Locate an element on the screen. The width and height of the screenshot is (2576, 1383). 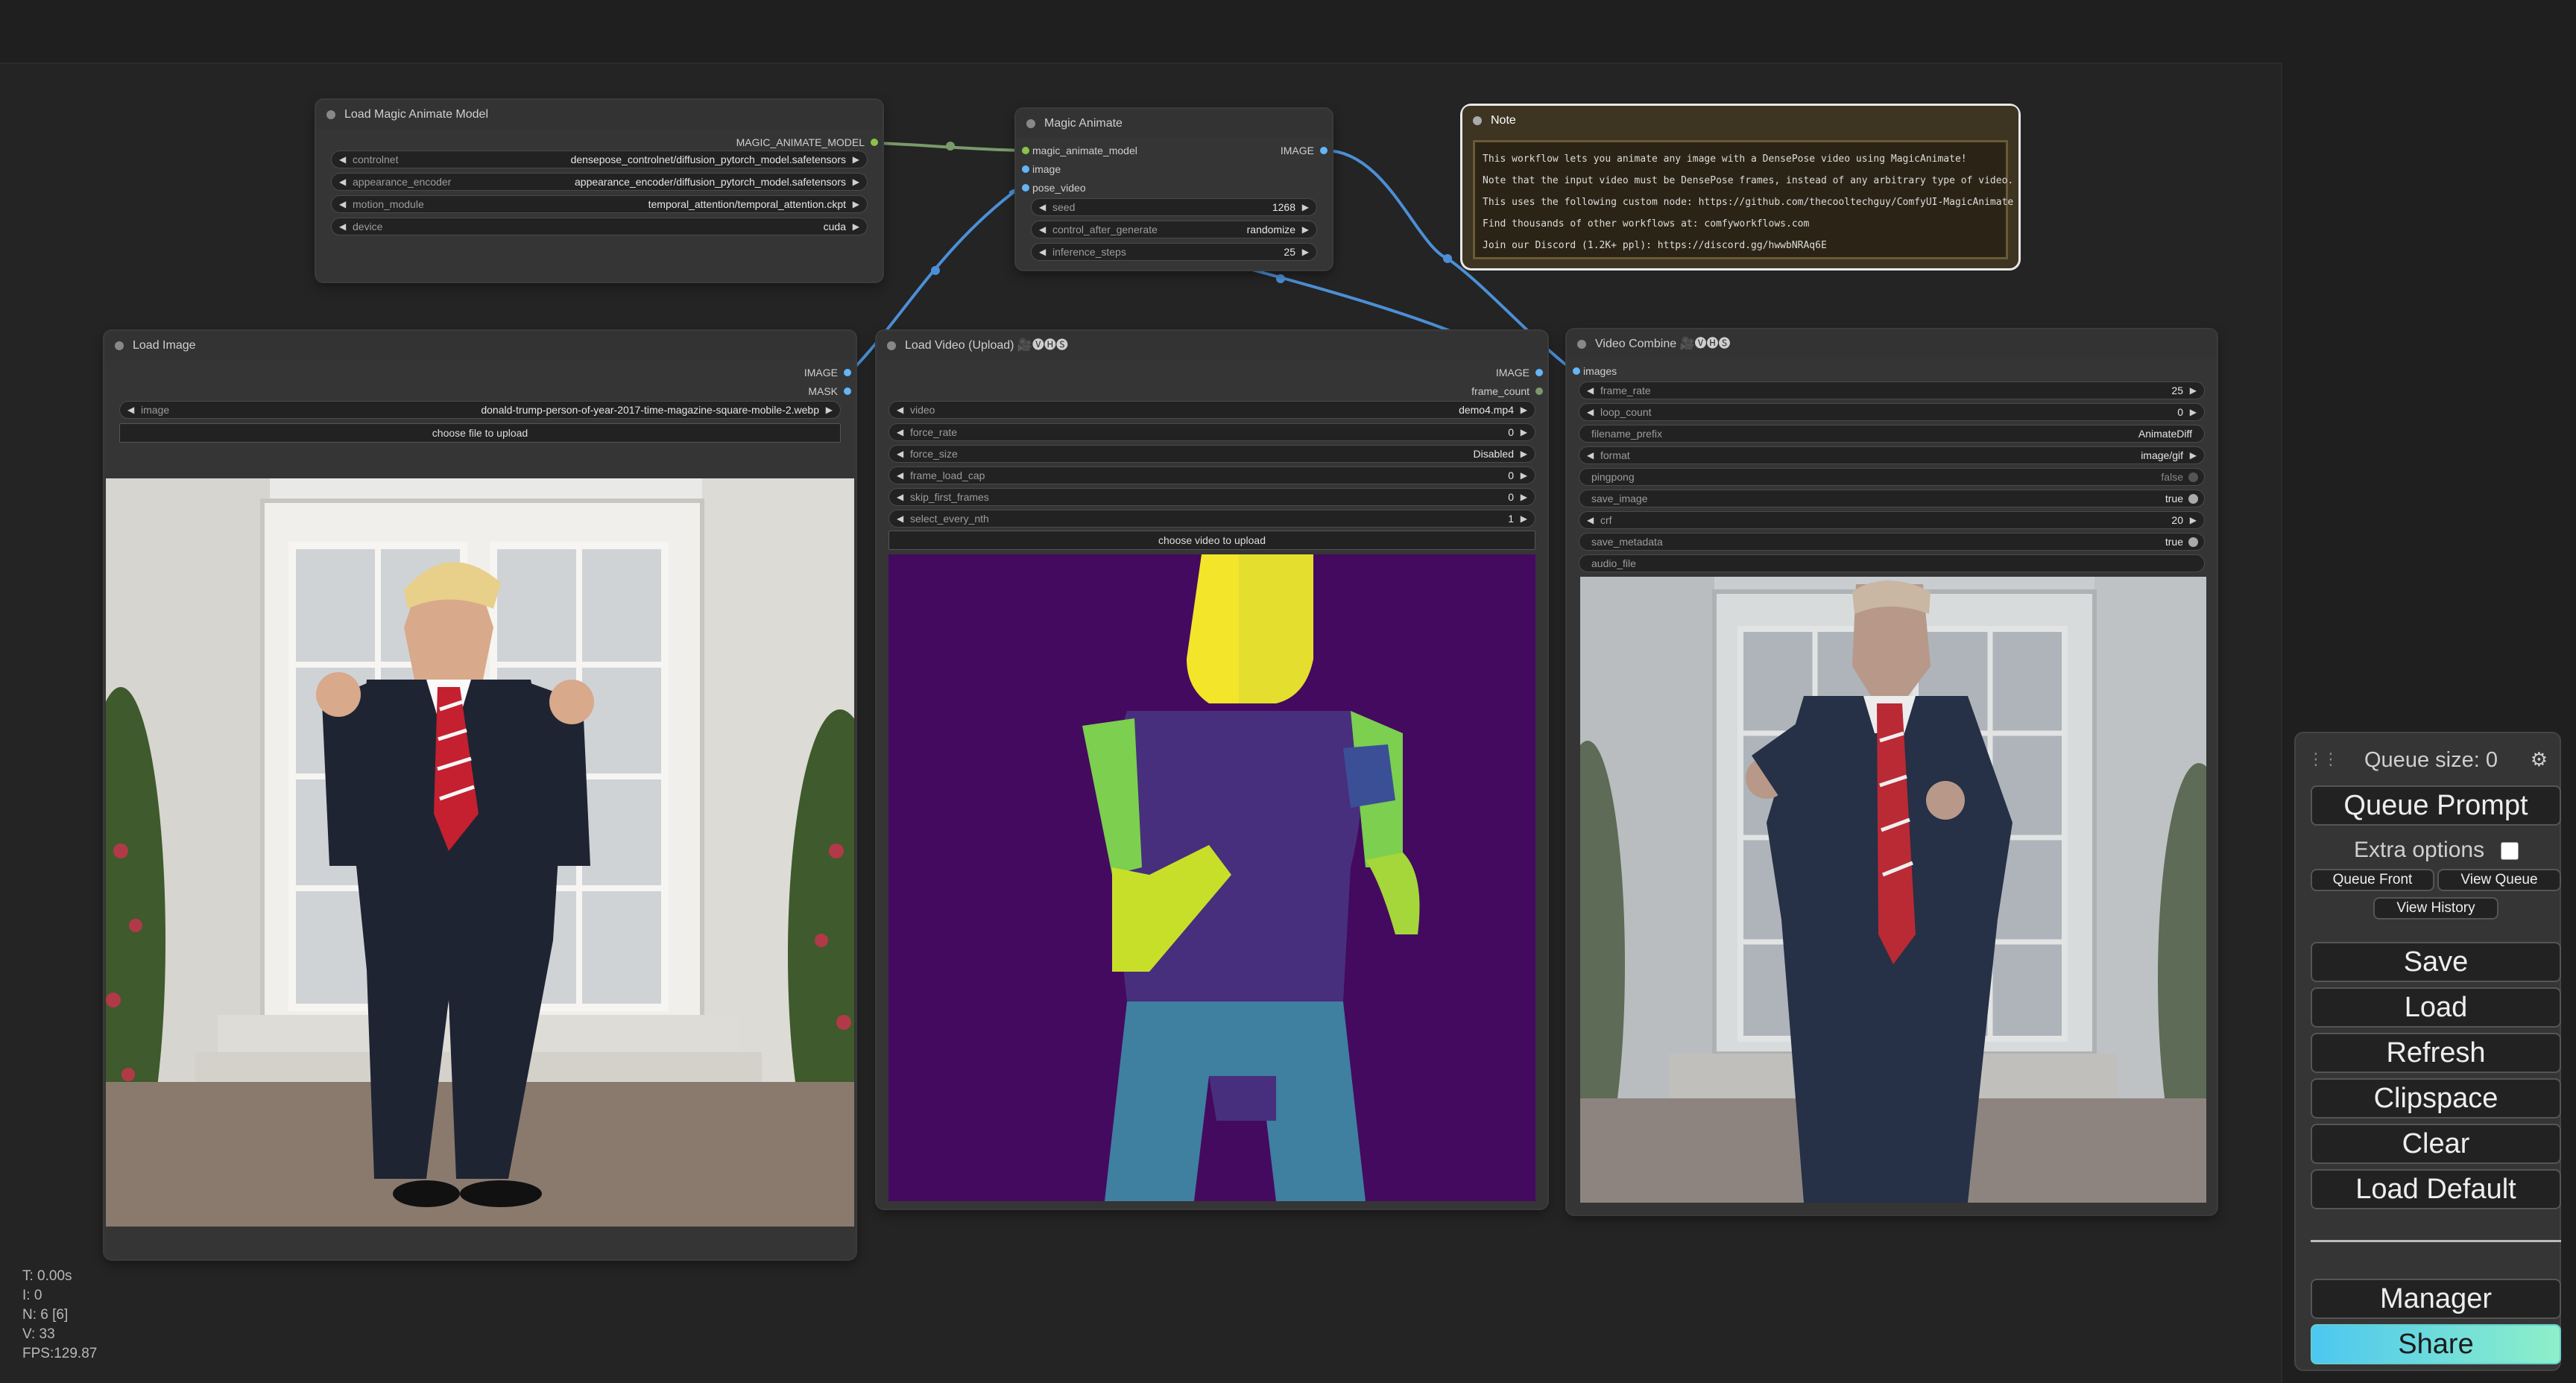
drag-handle-icon: ⋮⋮ is located at coordinates (2323, 759).